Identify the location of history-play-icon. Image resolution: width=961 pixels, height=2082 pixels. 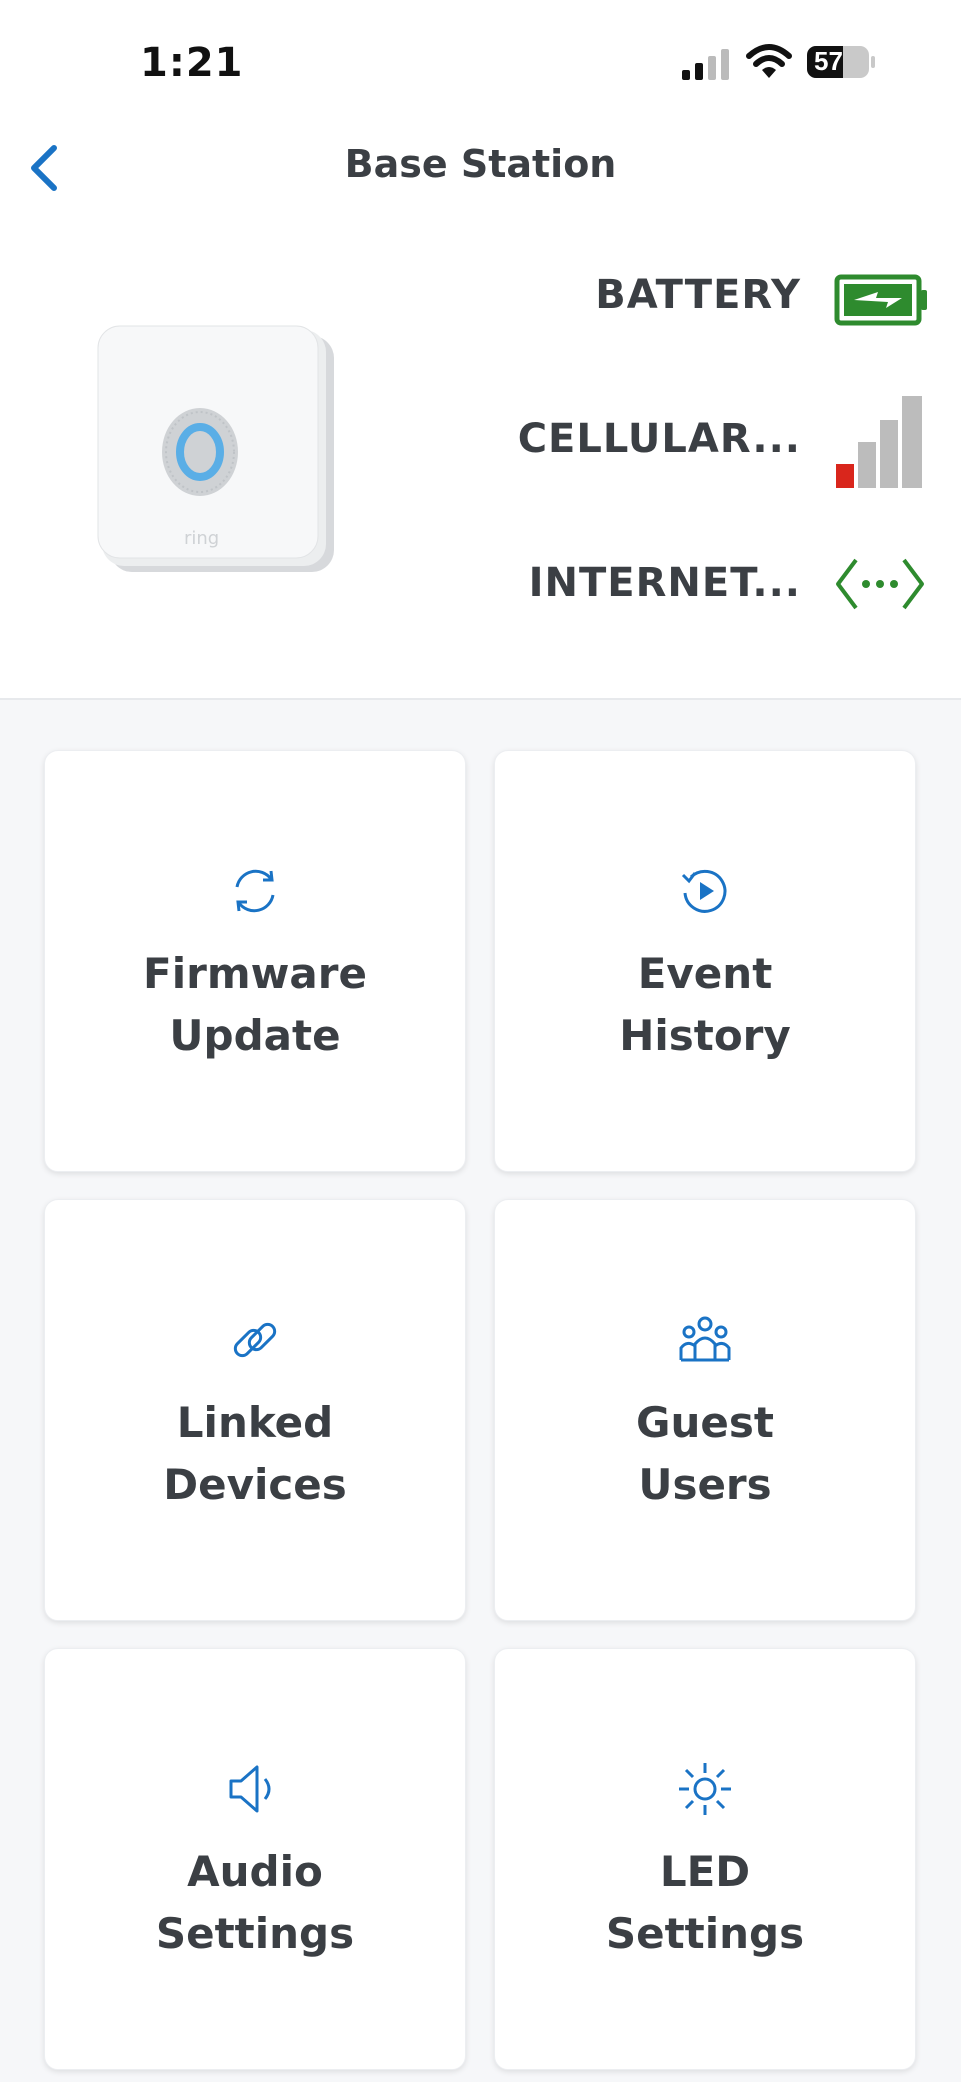
(704, 891).